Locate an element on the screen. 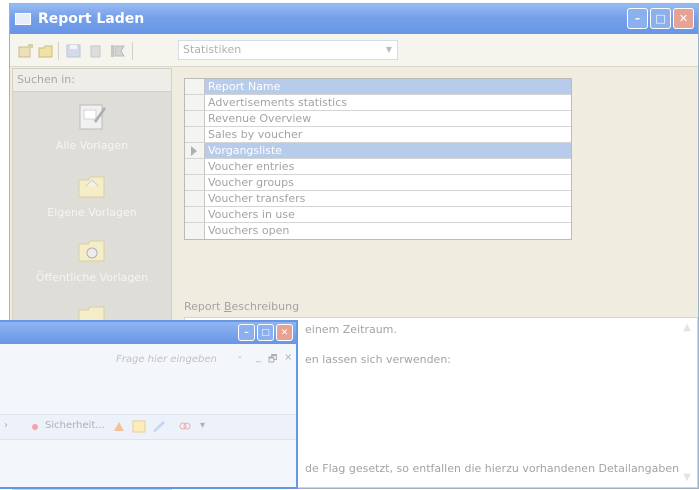  report-name-cell: Voucher transfers is located at coordinates (257, 198).